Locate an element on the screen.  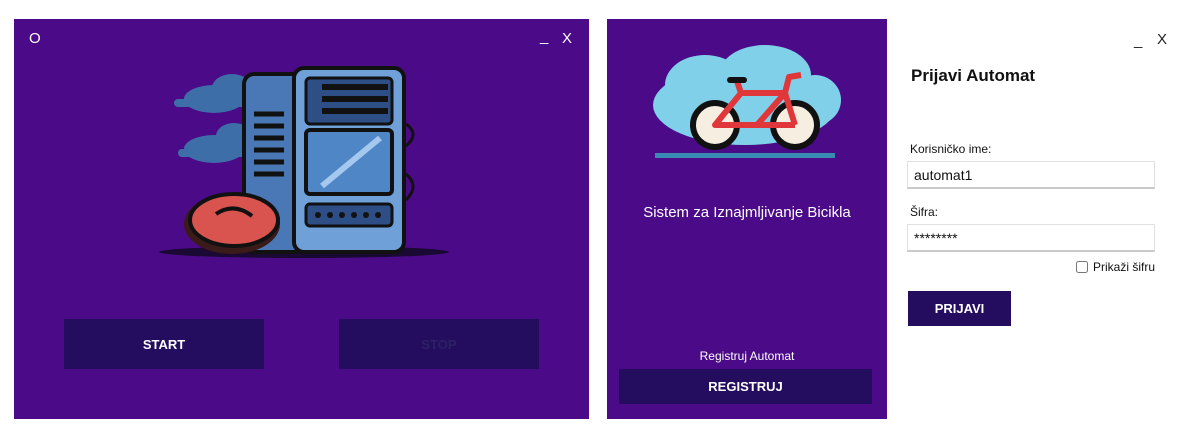
register-caption: Registruj Automat is located at coordinates (747, 356).